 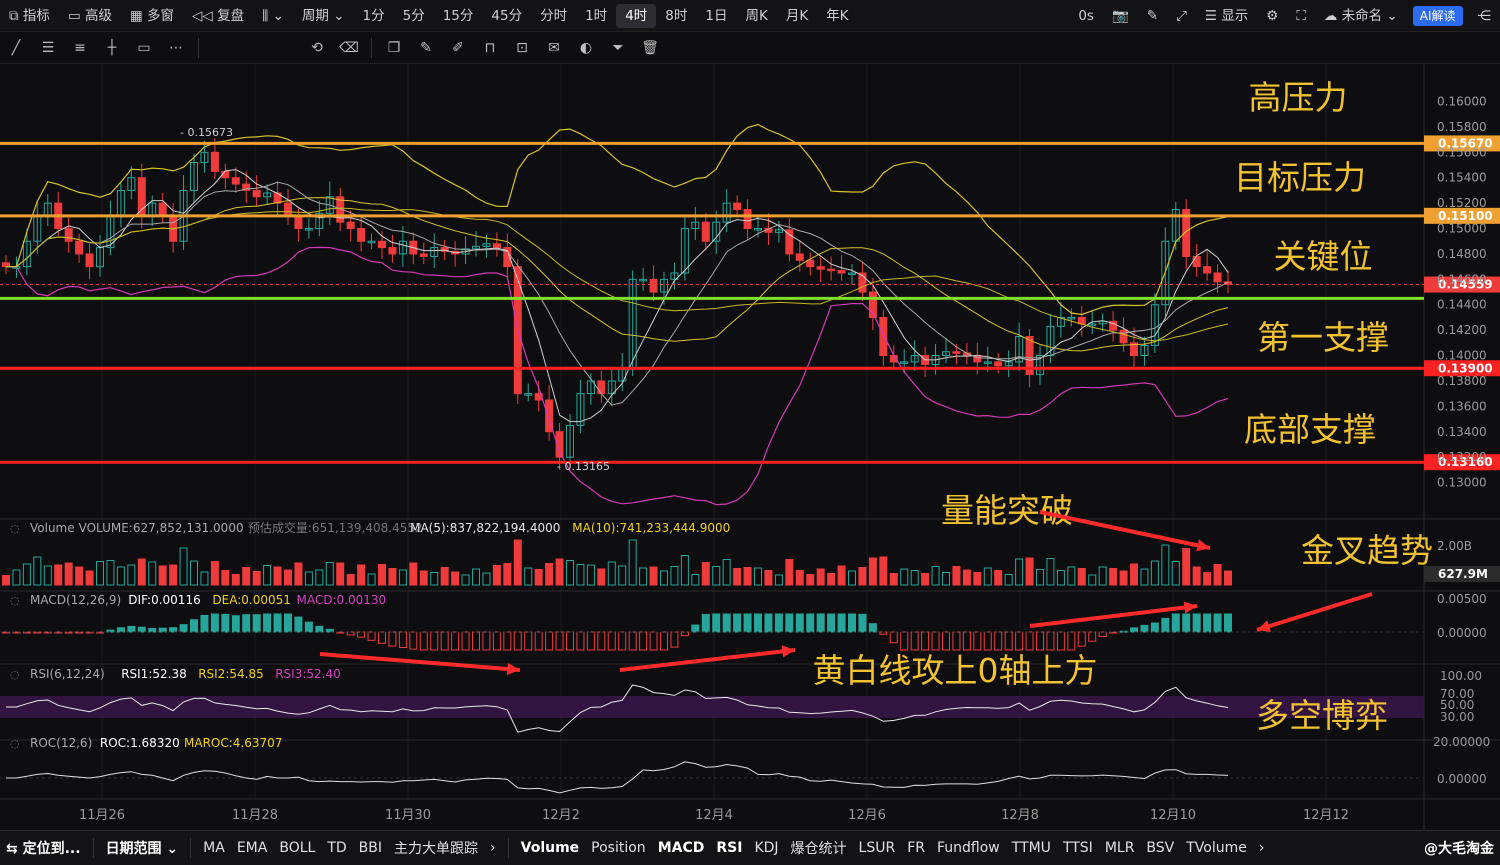 I want to click on latency-label: 0s, so click(x=1086, y=16).